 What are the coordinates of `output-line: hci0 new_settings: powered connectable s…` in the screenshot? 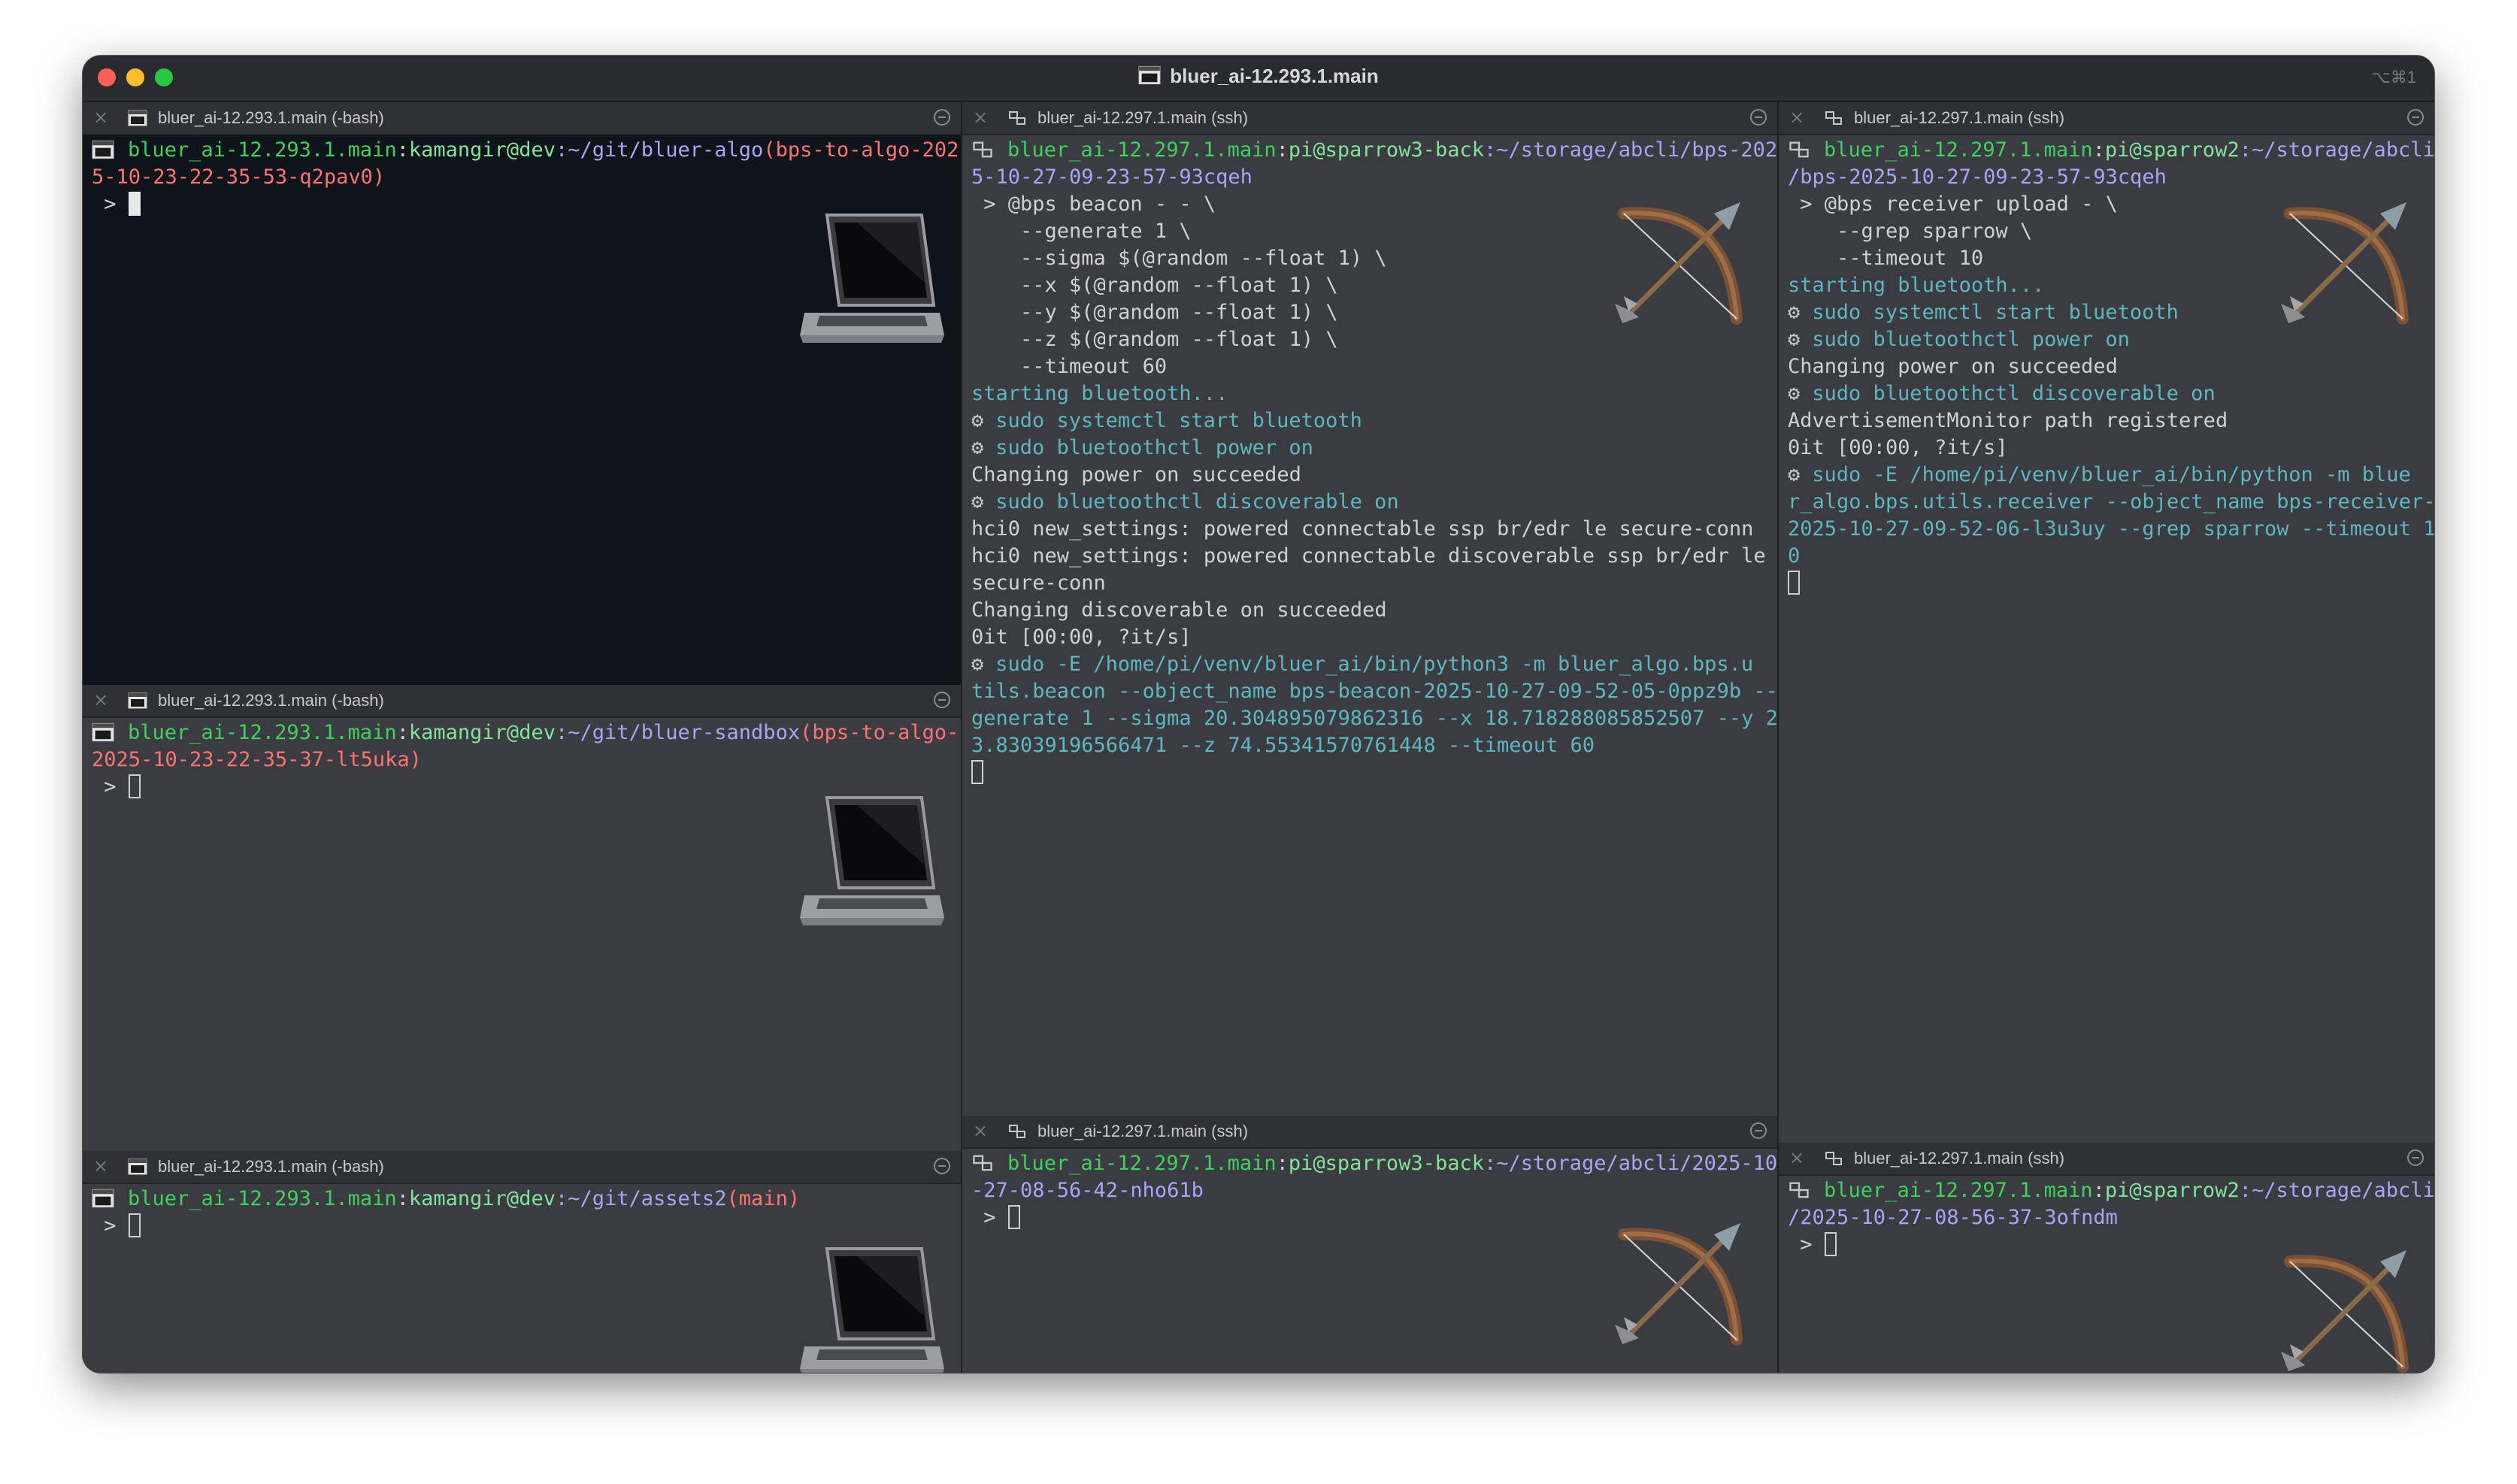 It's located at (1362, 529).